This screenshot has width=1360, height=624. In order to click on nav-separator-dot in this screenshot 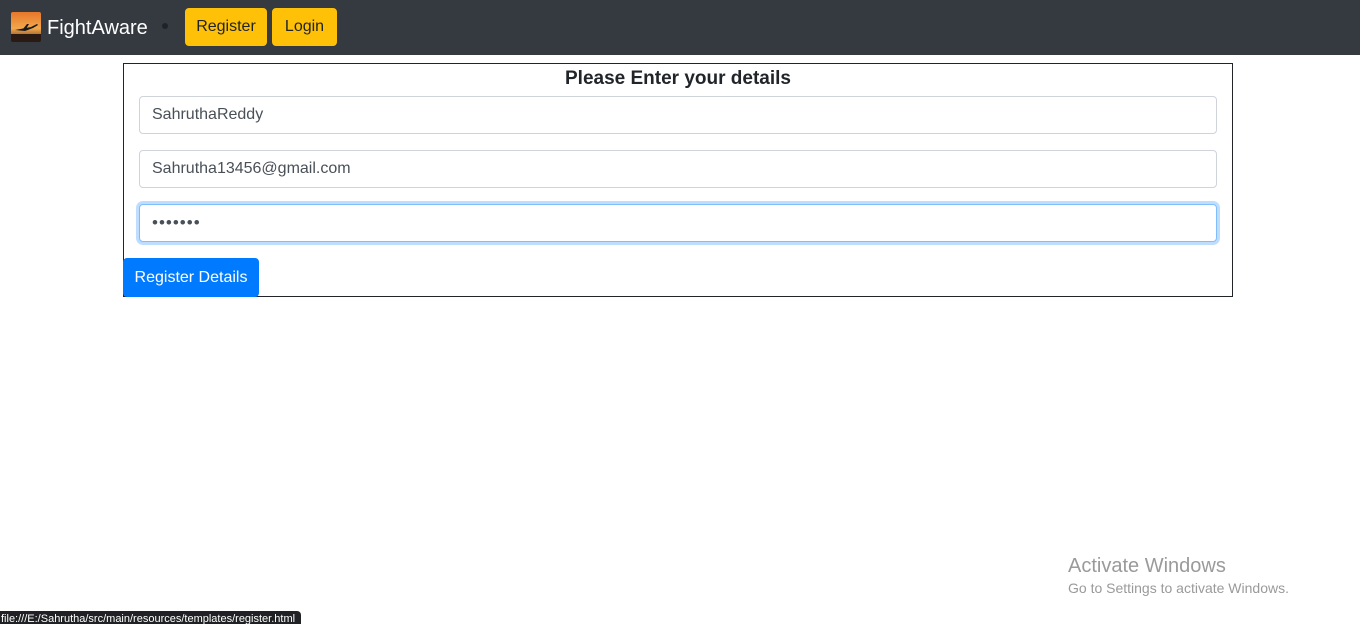, I will do `click(165, 26)`.